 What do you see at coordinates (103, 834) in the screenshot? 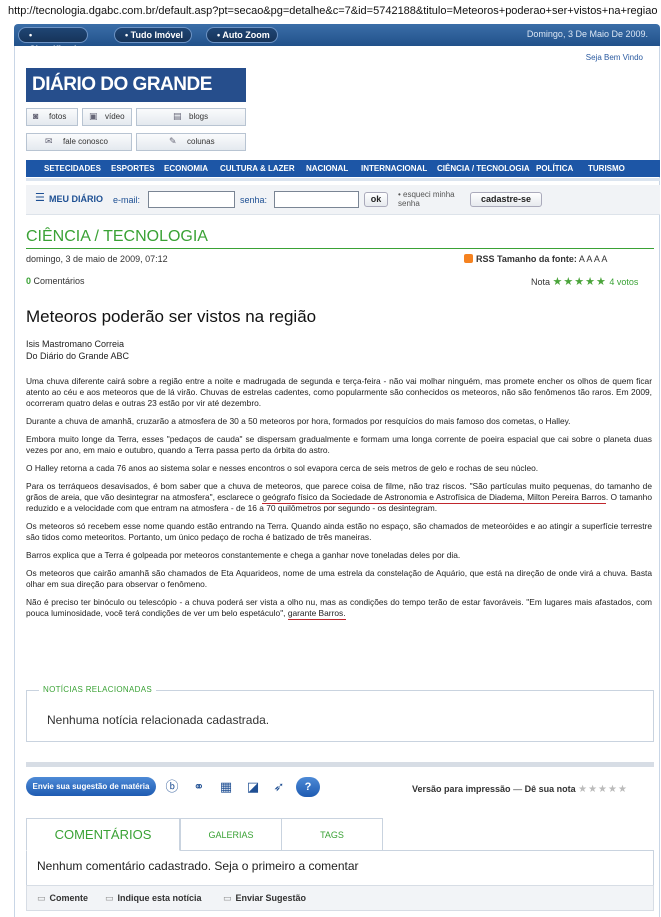
I see `tab-comentarios: COMENTÁRIOS` at bounding box center [103, 834].